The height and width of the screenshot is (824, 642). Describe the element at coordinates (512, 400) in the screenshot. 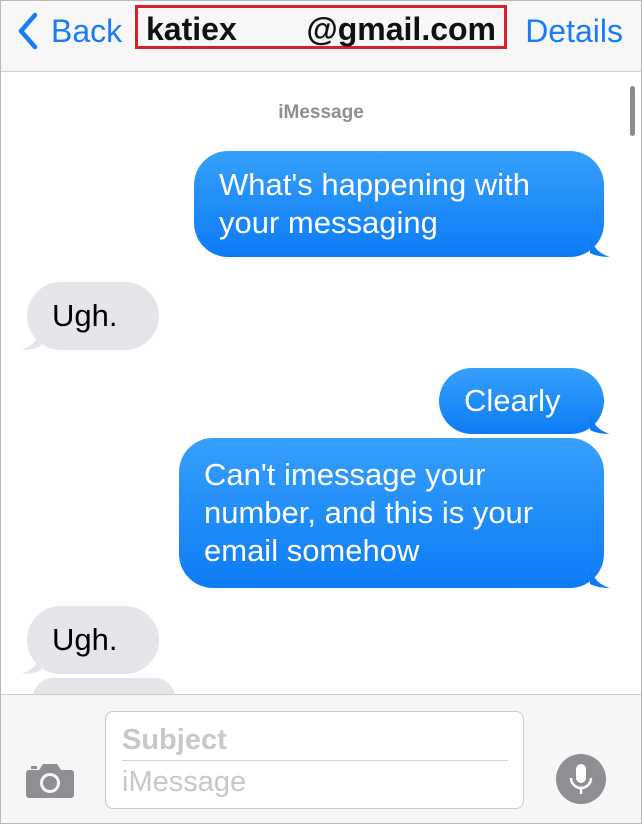

I see `message-text-line: Clearly` at that location.